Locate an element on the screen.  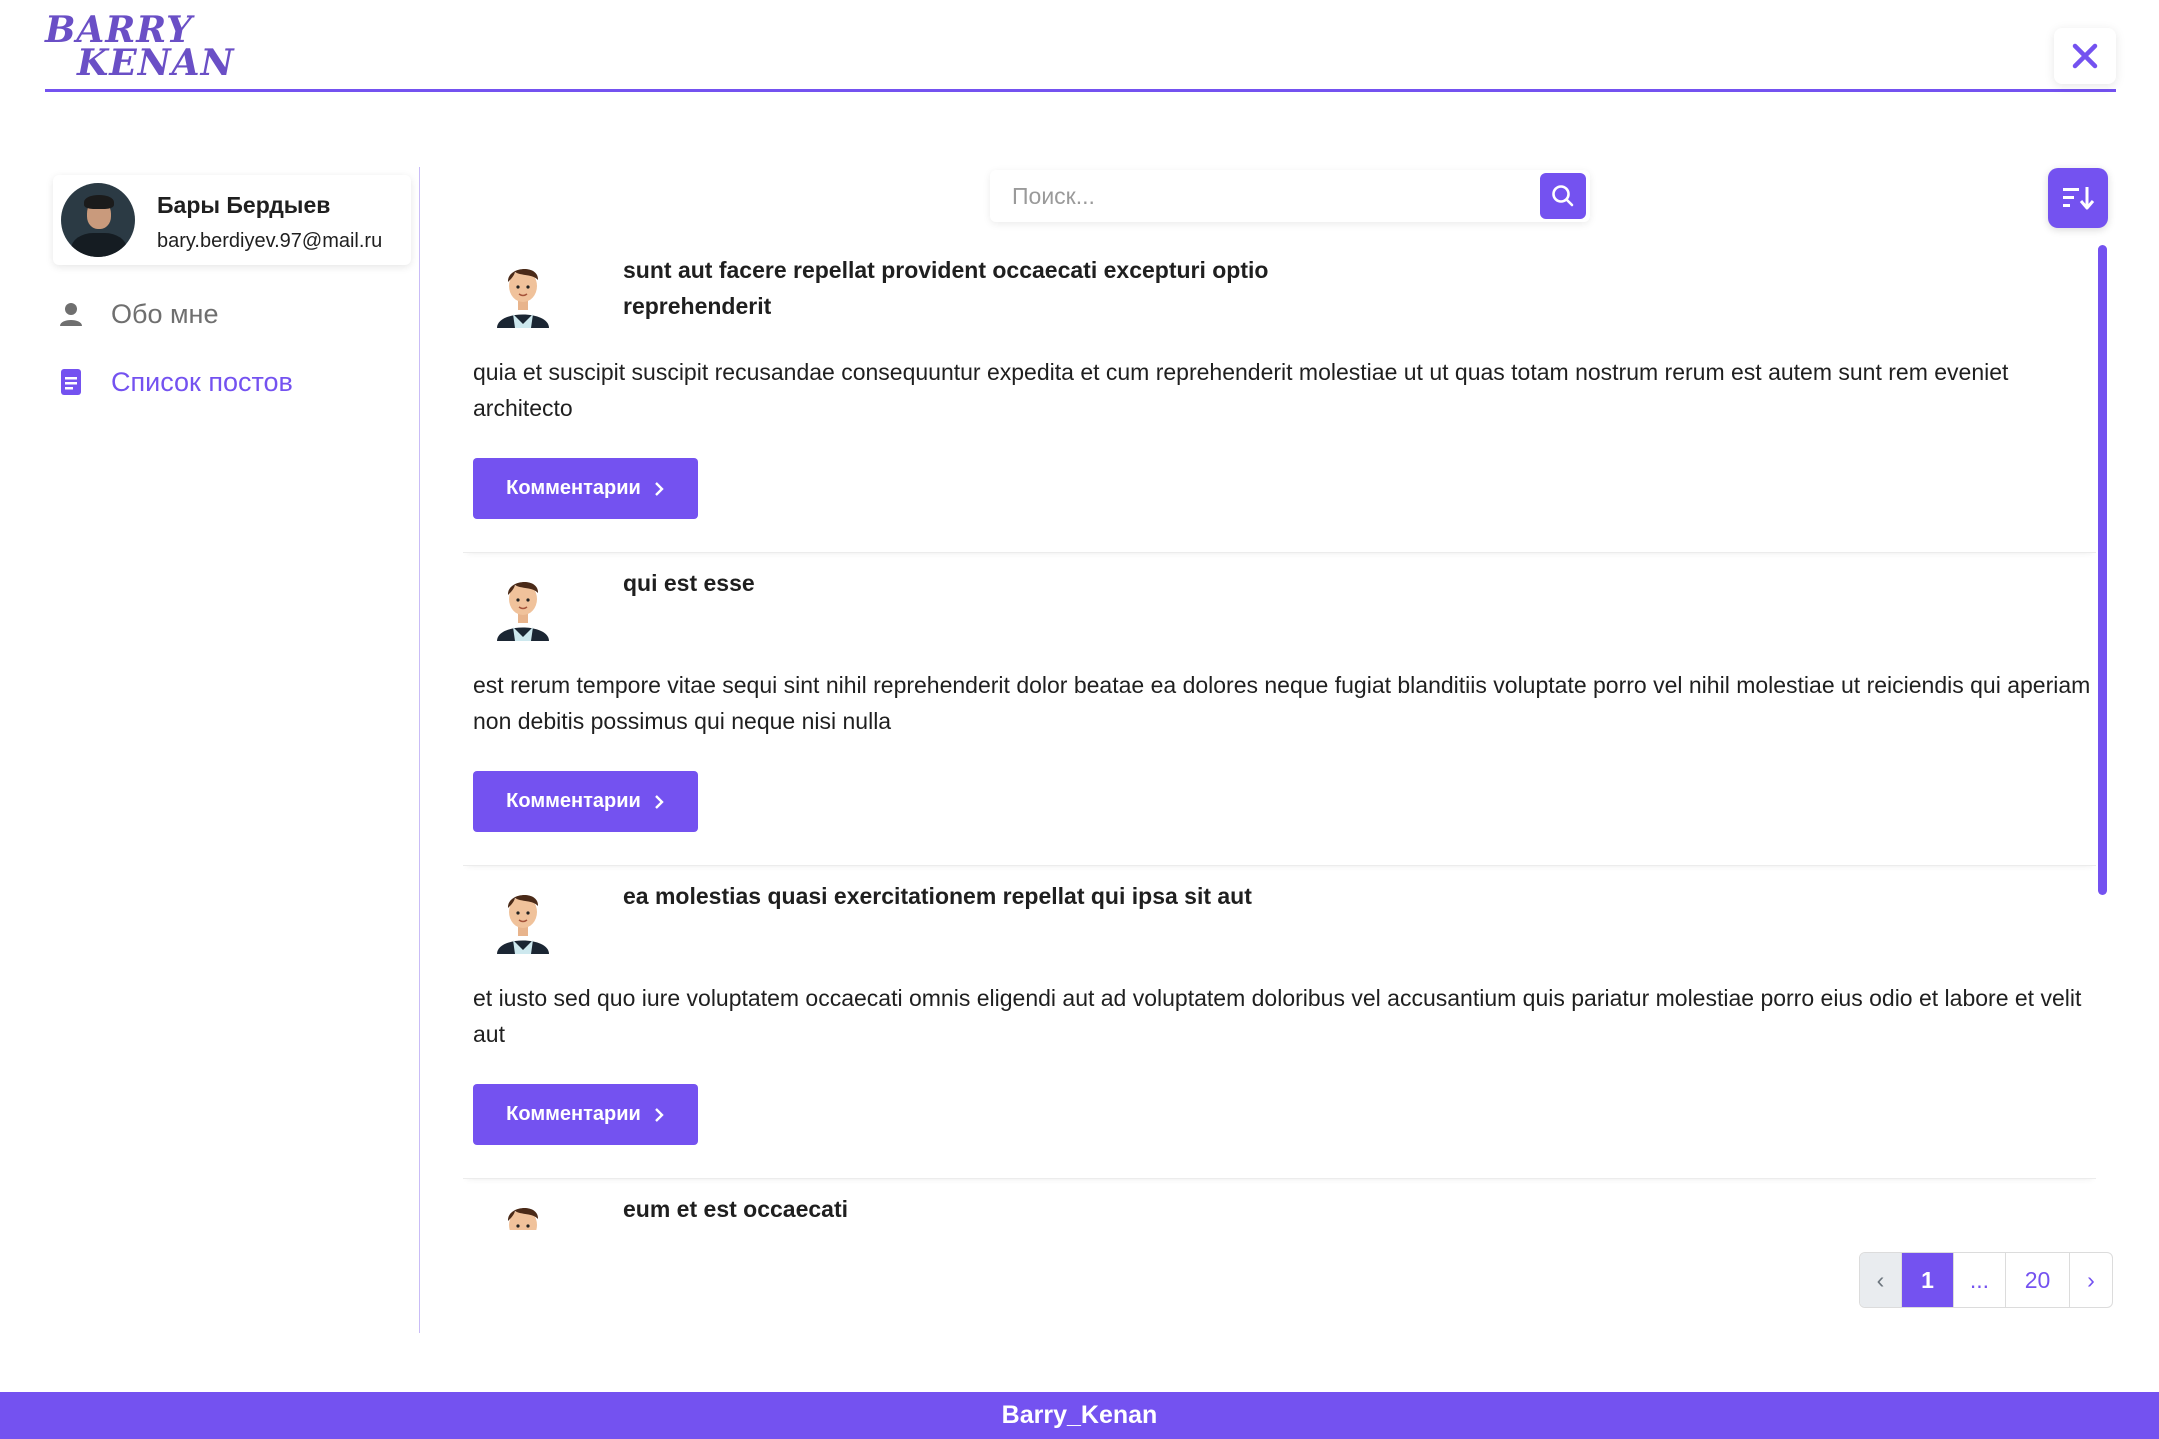
pagination-next-button: › is located at coordinates (2091, 1280).